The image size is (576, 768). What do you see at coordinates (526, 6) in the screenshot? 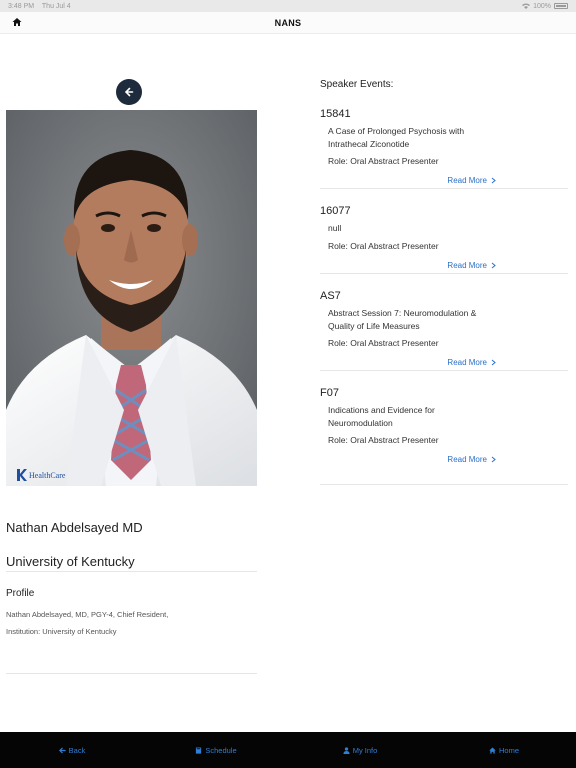
I see `wifi-icon` at bounding box center [526, 6].